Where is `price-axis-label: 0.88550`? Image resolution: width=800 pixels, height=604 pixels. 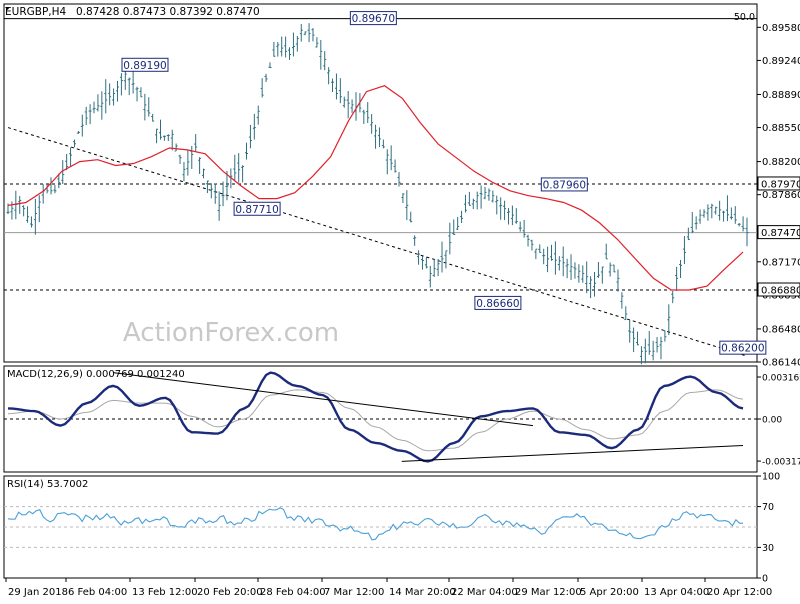
price-axis-label: 0.88550 is located at coordinates (781, 128).